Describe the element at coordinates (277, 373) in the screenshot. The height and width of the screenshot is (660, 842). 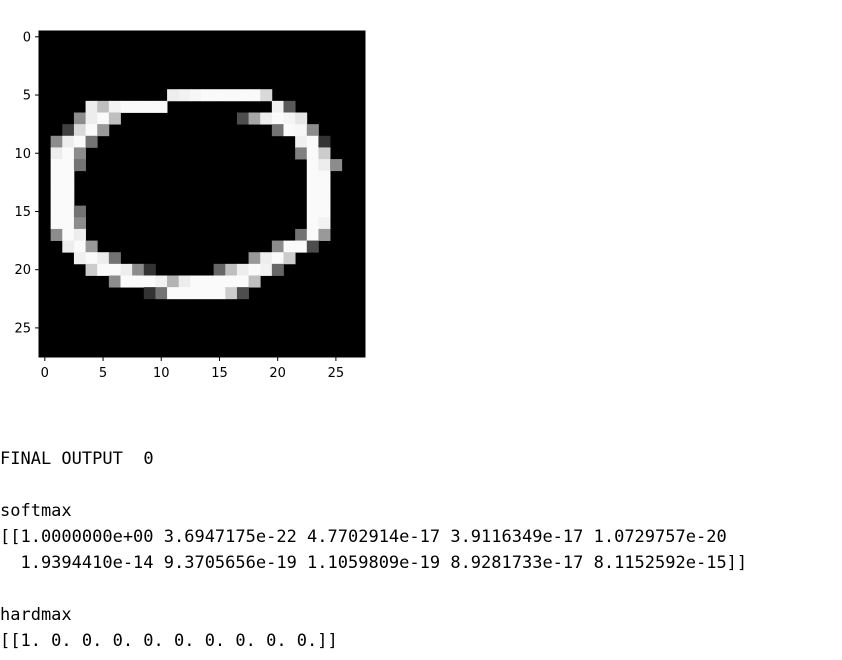
I see `x-tick-label: 20` at that location.